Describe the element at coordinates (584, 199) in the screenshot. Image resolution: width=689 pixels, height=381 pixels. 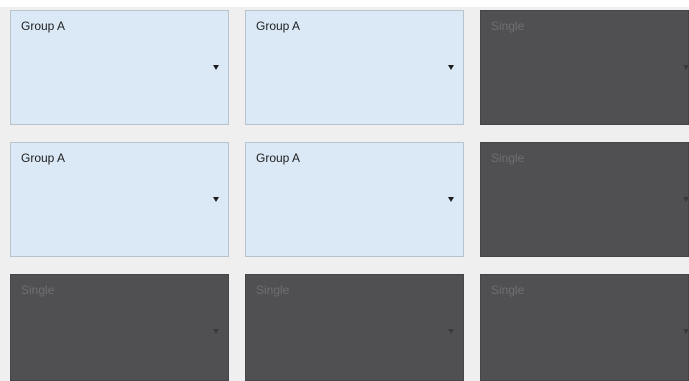
I see `select-cell-r2c3: Single` at that location.